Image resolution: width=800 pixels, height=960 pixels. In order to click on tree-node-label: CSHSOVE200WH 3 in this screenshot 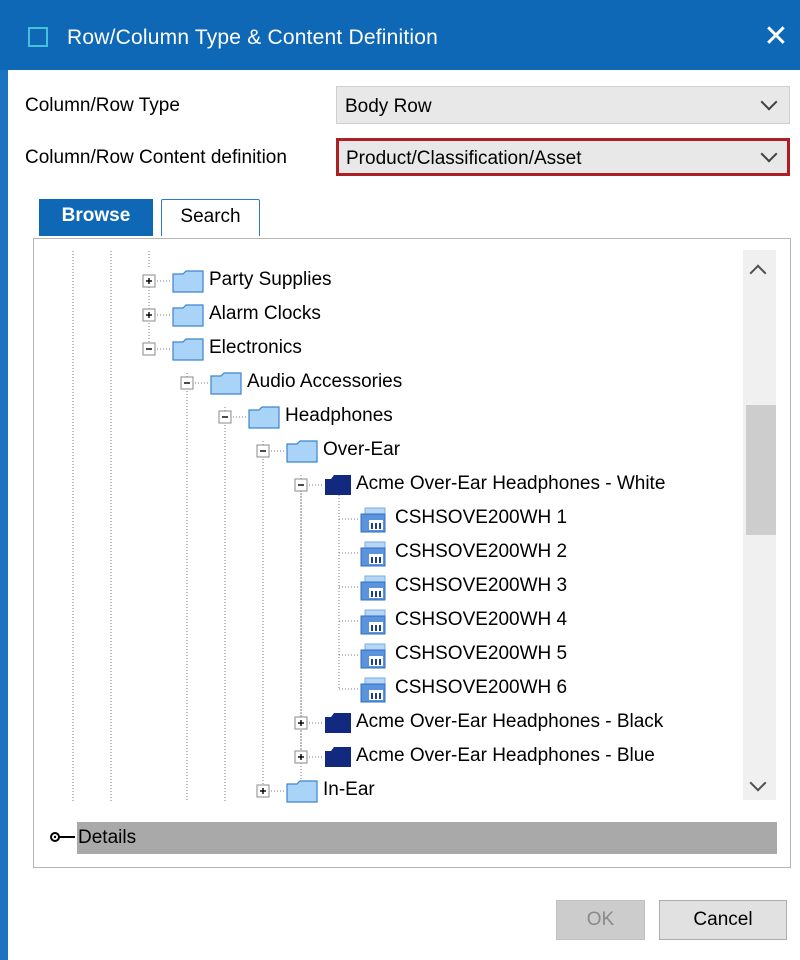, I will do `click(481, 586)`.